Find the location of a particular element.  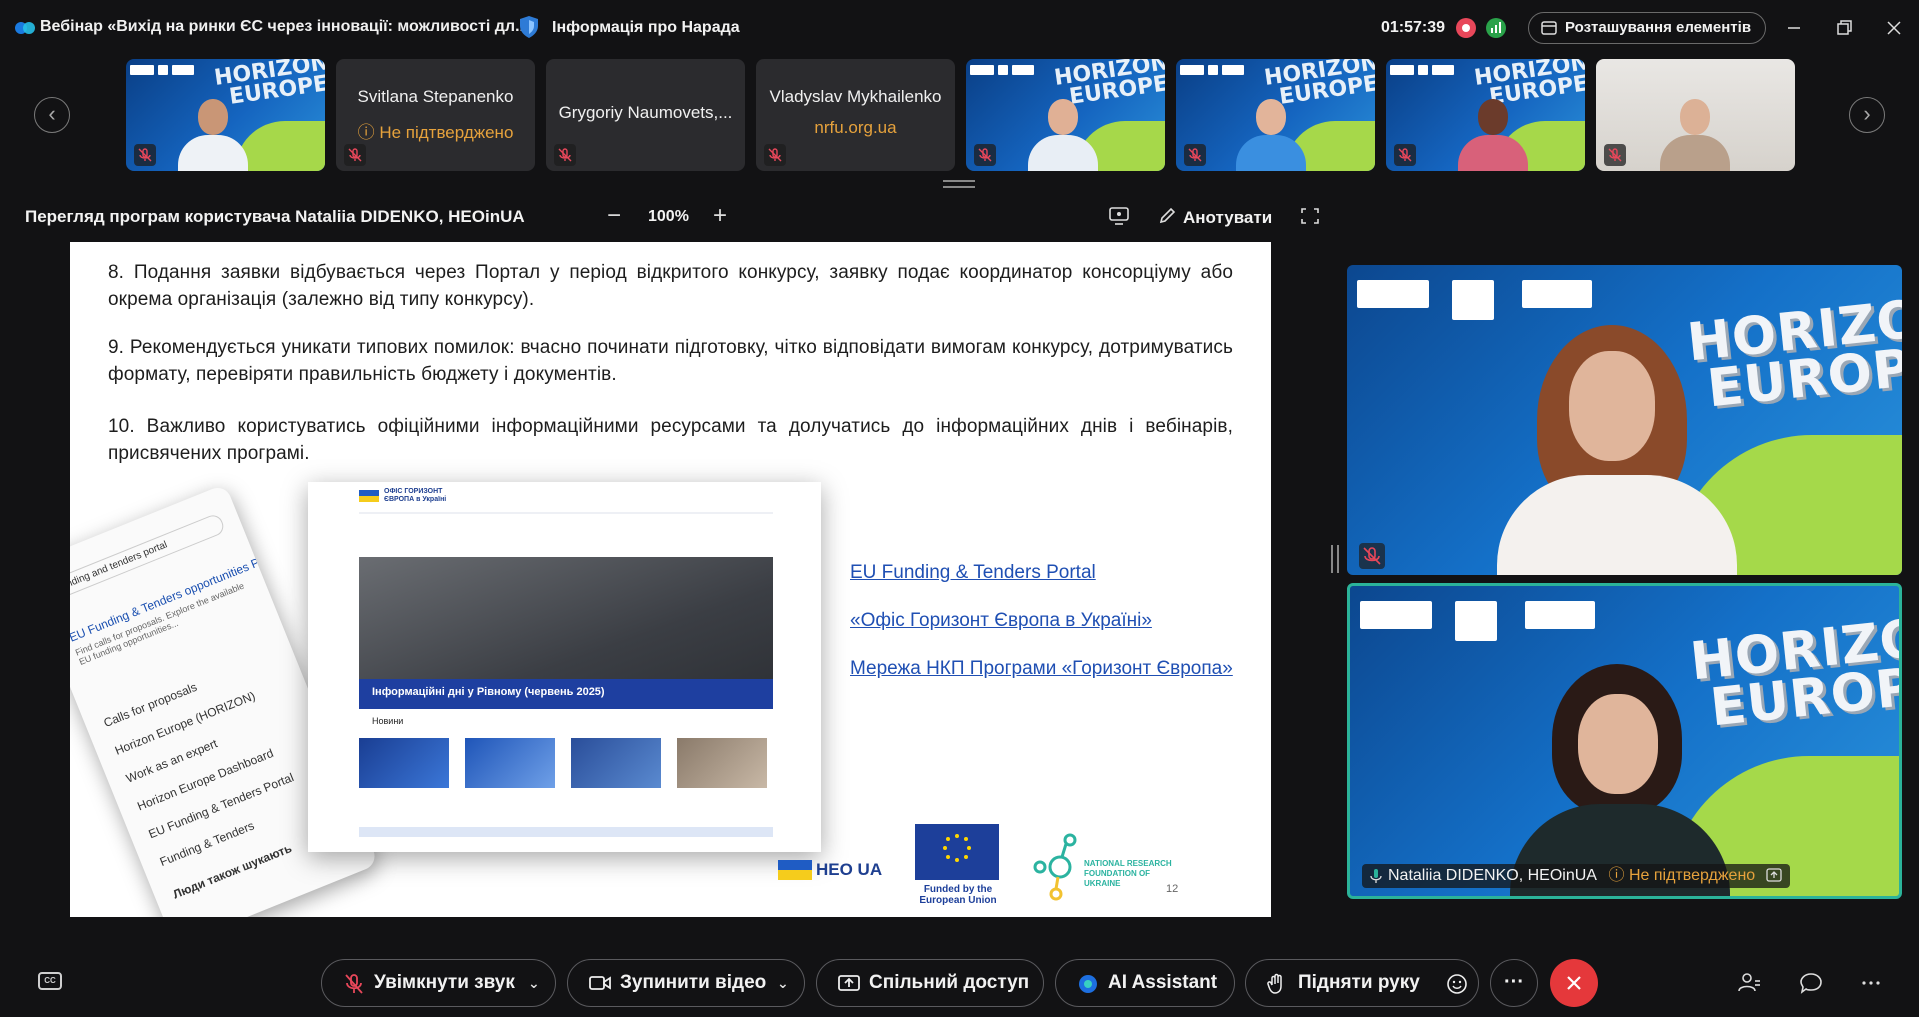

heo-ua-logo: HEO UA is located at coordinates (849, 869).